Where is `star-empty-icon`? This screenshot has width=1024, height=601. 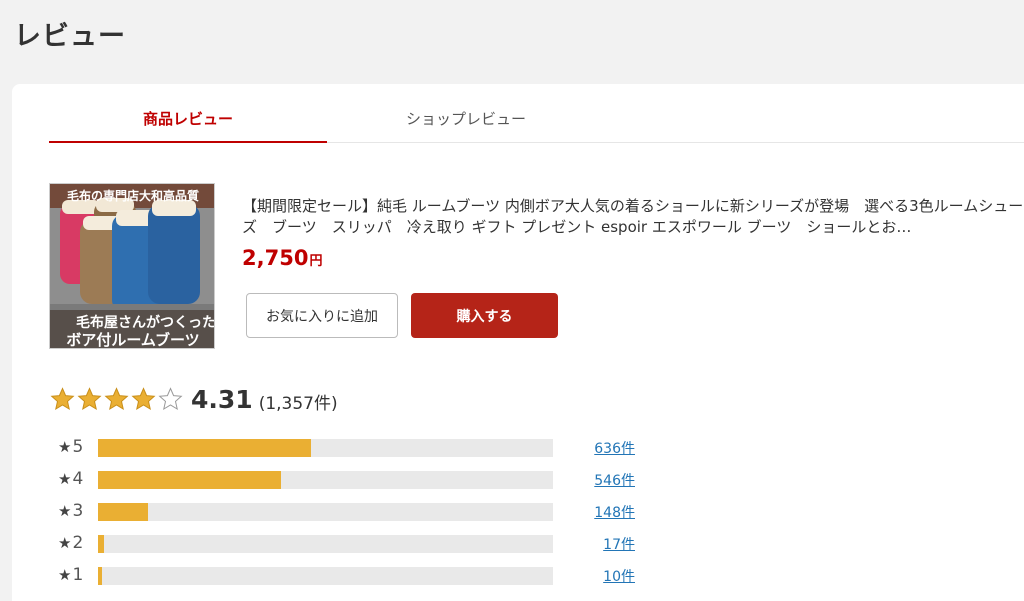 star-empty-icon is located at coordinates (170, 398).